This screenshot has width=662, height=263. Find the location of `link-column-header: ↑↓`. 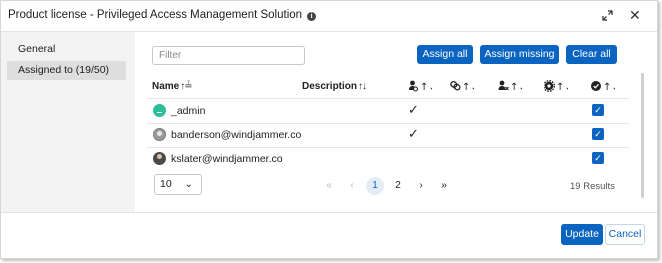

link-column-header: ↑↓ is located at coordinates (462, 86).